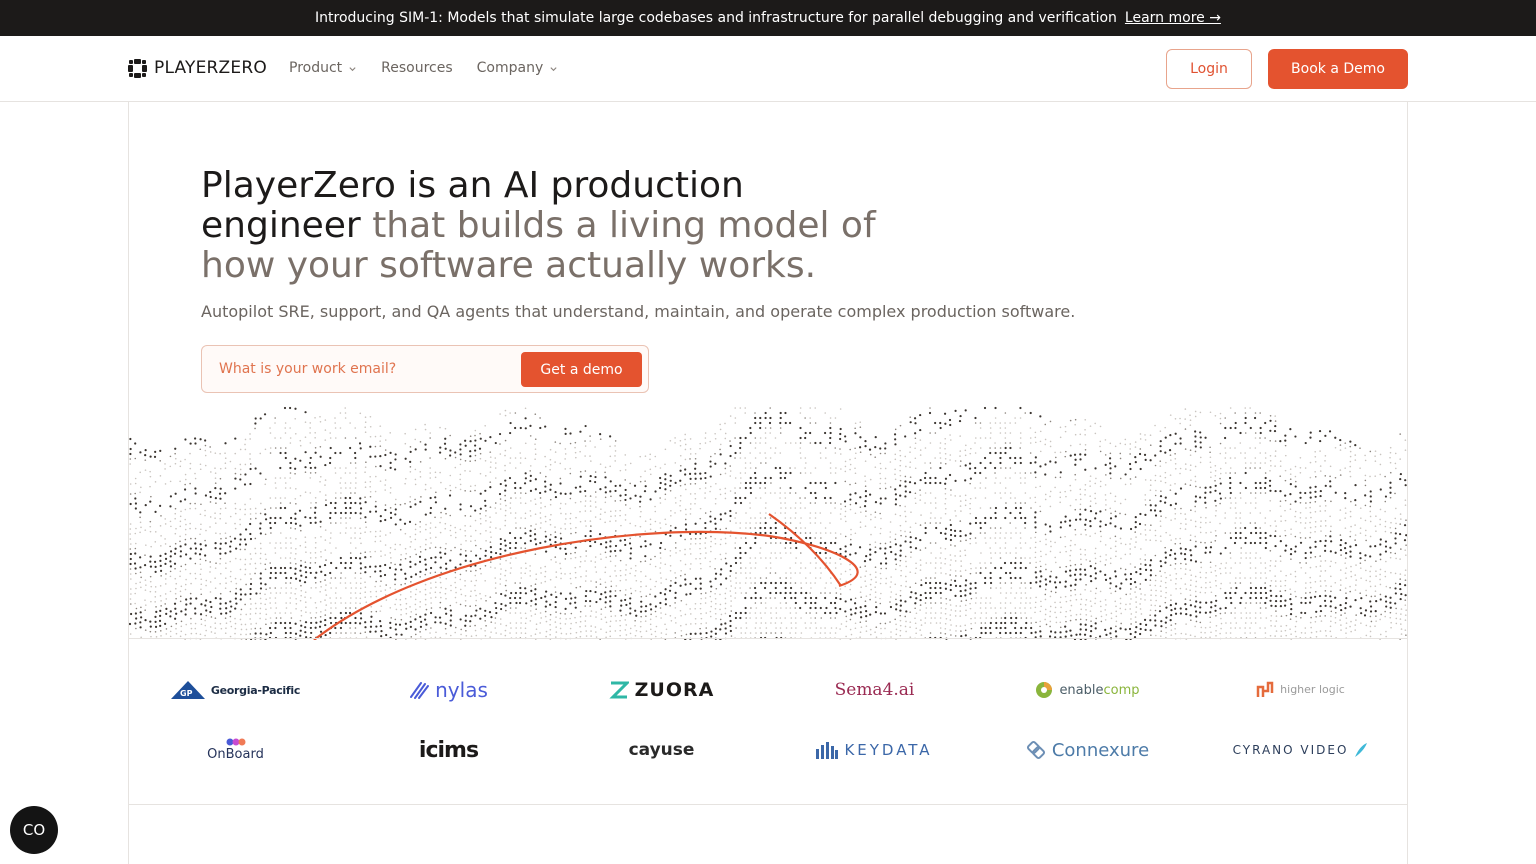 This screenshot has height=864, width=1536. I want to click on nav-company-label: Company, so click(510, 68).